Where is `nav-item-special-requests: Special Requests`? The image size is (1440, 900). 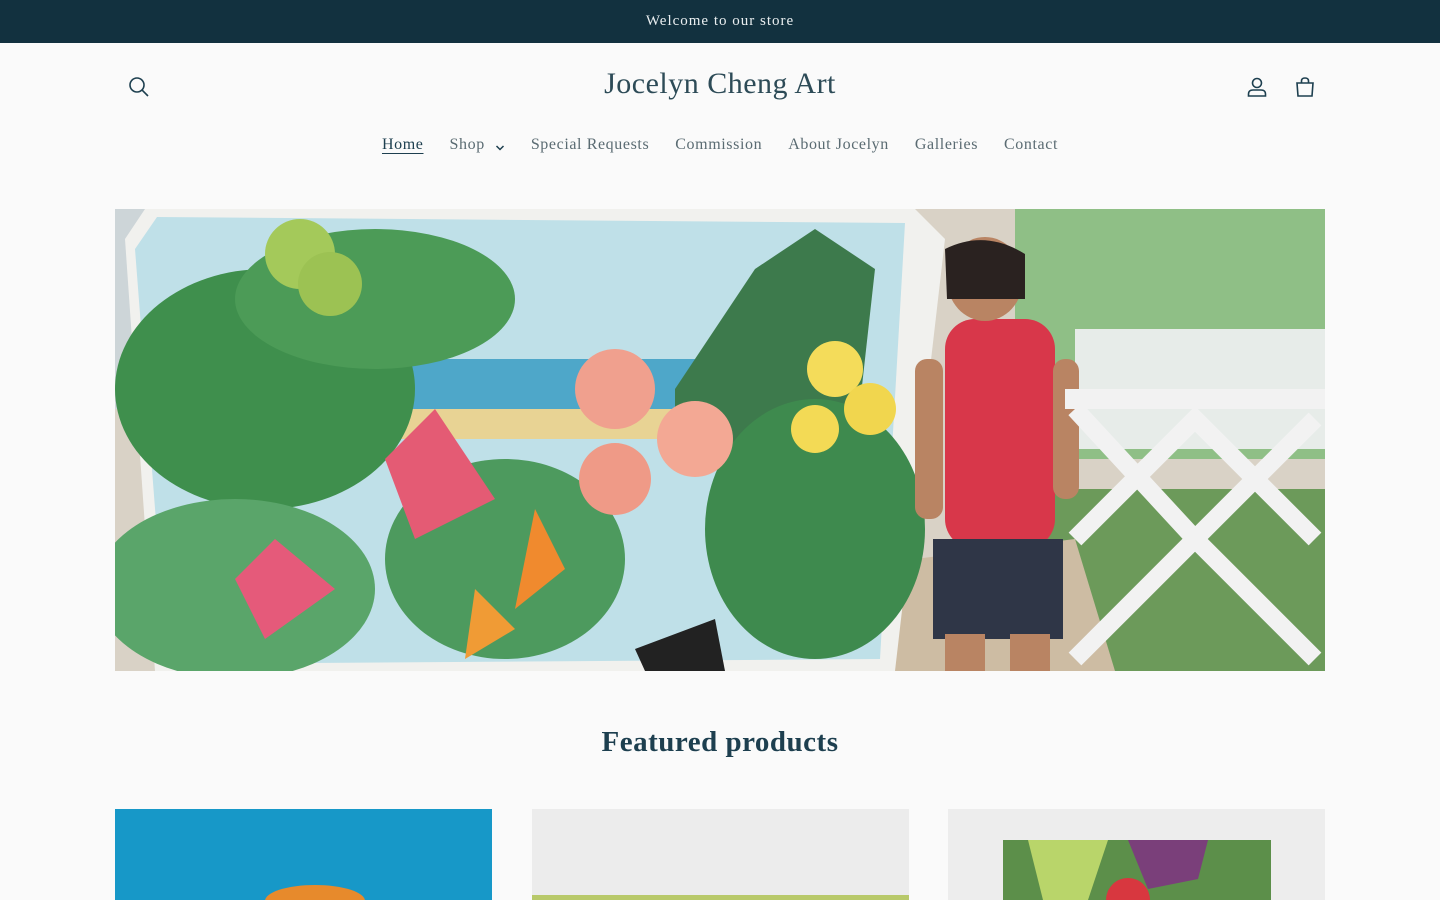
nav-item-special-requests: Special Requests is located at coordinates (590, 145).